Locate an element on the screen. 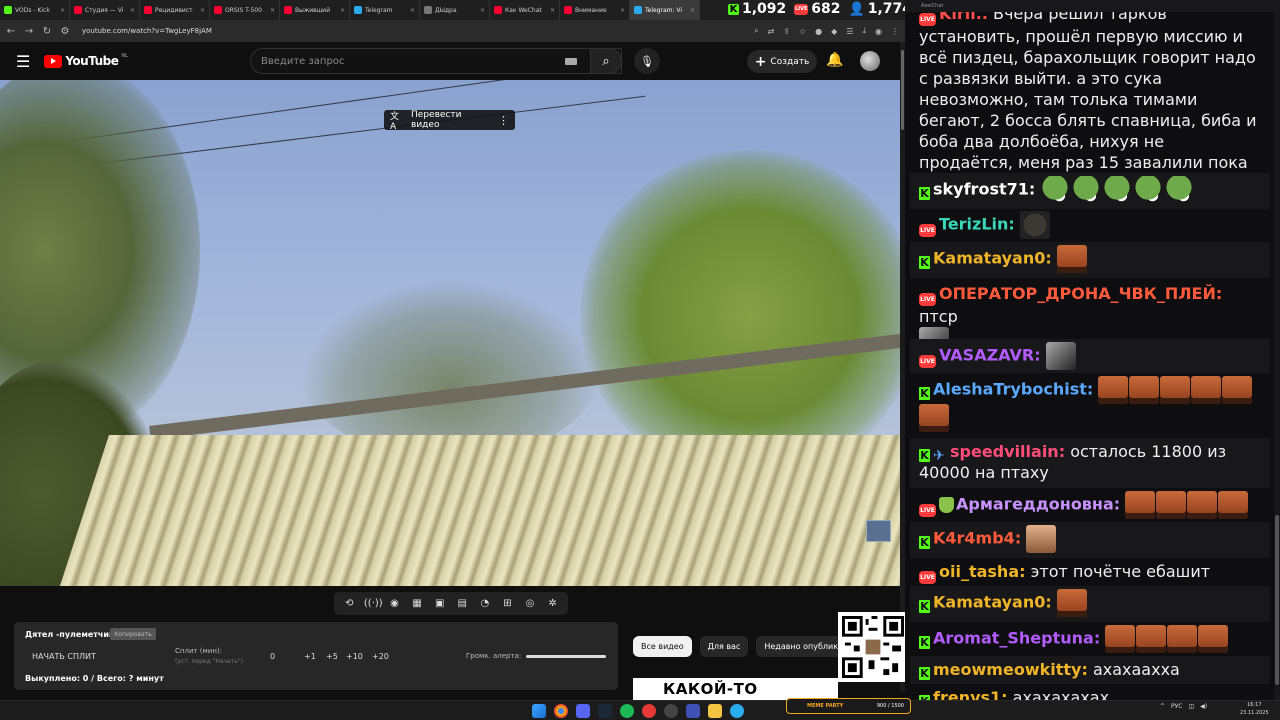 This screenshot has height=720, width=1280. chat-scrollbar-thumb is located at coordinates (1277, 600).